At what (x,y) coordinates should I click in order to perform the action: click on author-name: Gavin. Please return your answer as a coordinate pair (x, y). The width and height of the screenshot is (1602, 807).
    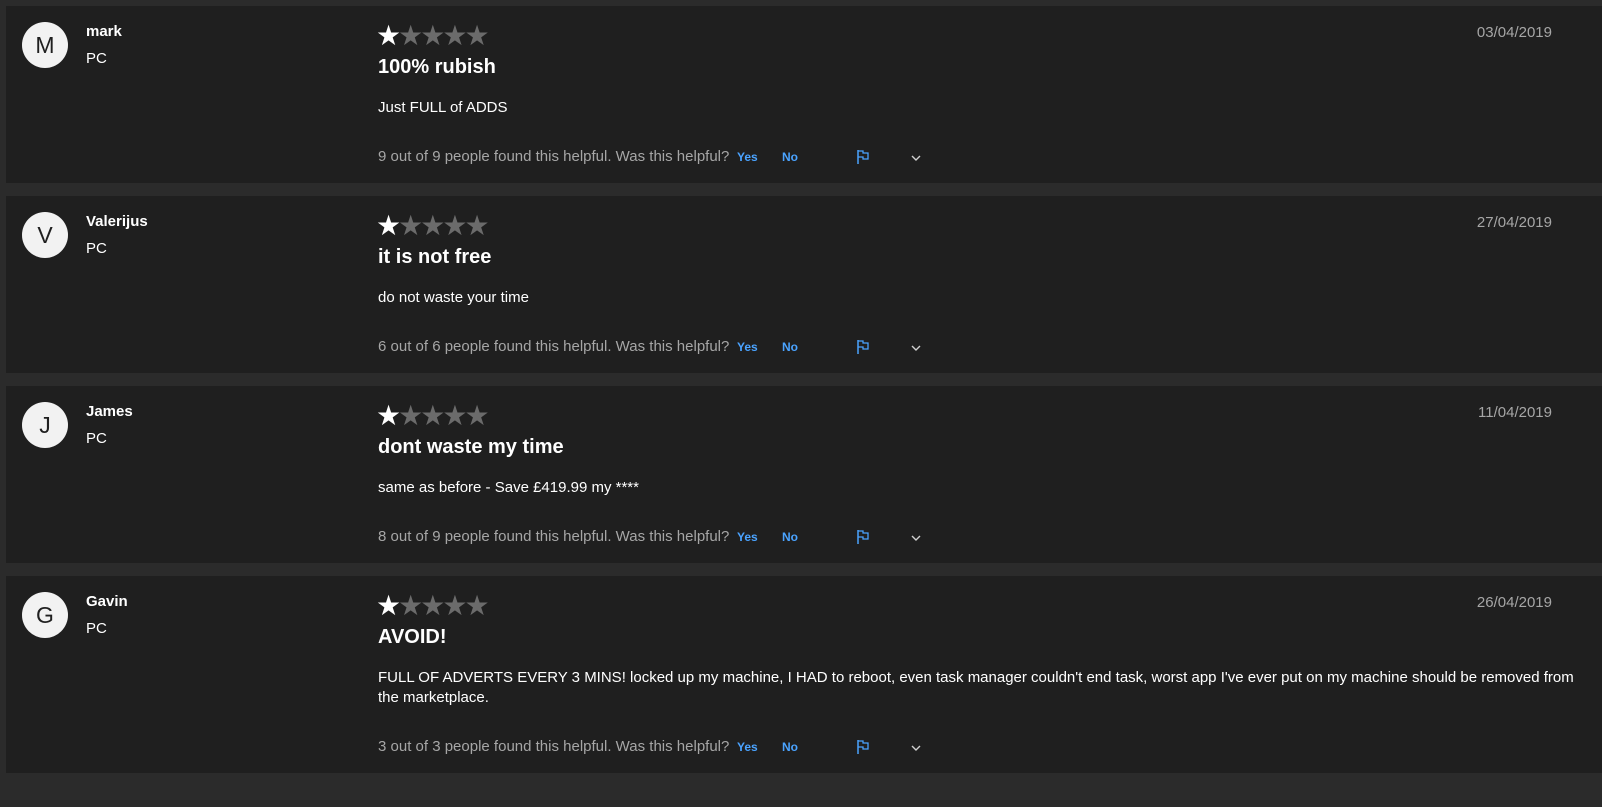
    Looking at the image, I should click on (107, 601).